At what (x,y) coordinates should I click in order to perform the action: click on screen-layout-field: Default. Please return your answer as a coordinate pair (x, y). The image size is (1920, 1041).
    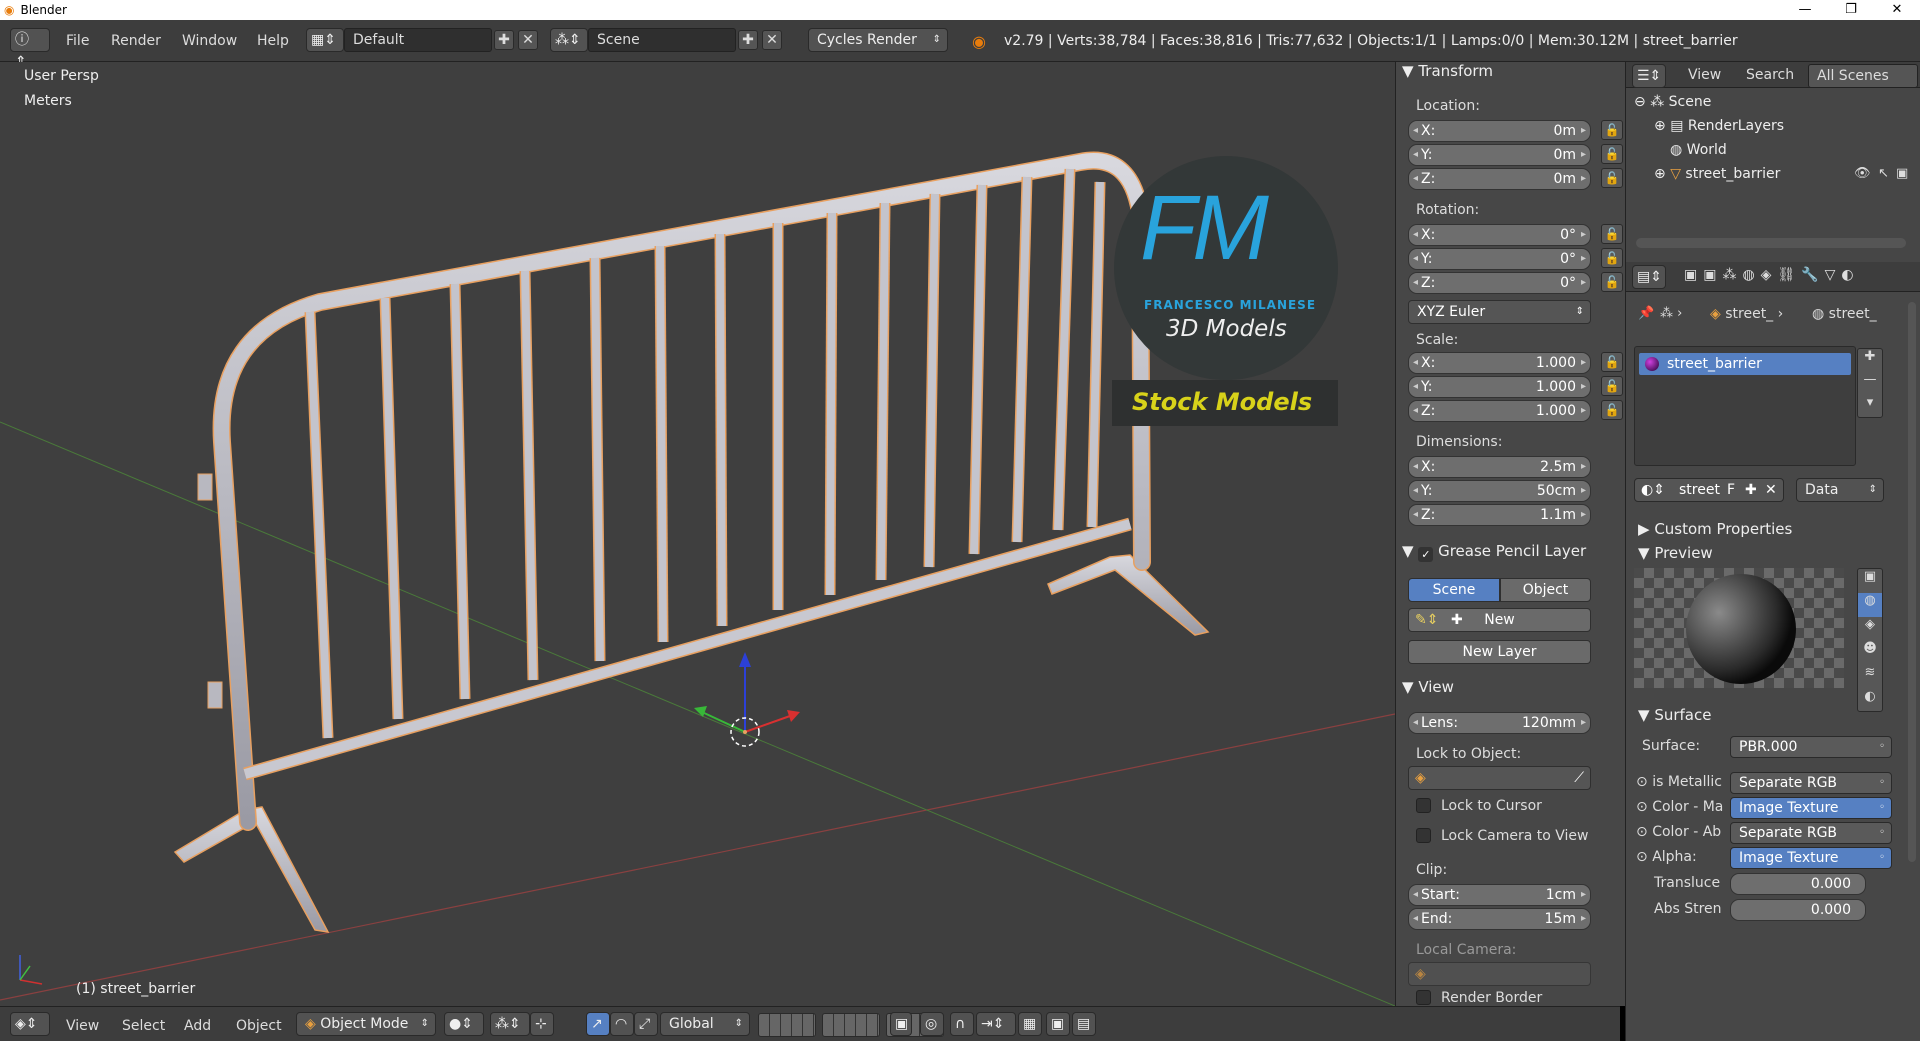
    Looking at the image, I should click on (418, 40).